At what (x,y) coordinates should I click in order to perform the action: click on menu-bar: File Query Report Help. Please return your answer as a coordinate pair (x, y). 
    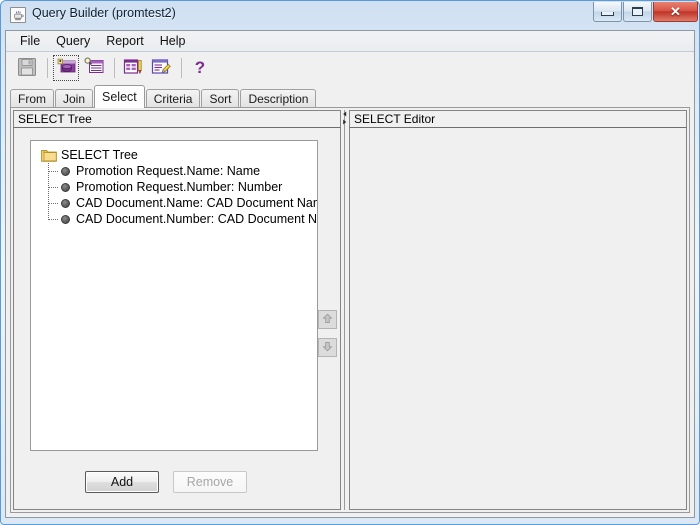
    Looking at the image, I should click on (350, 41).